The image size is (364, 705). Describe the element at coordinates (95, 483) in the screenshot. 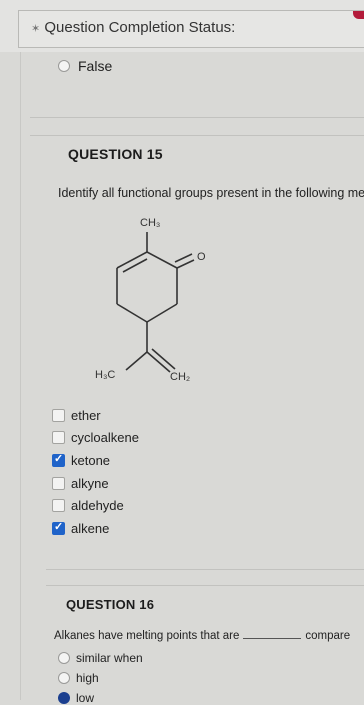

I see `choice-alkyne: alkyne` at that location.